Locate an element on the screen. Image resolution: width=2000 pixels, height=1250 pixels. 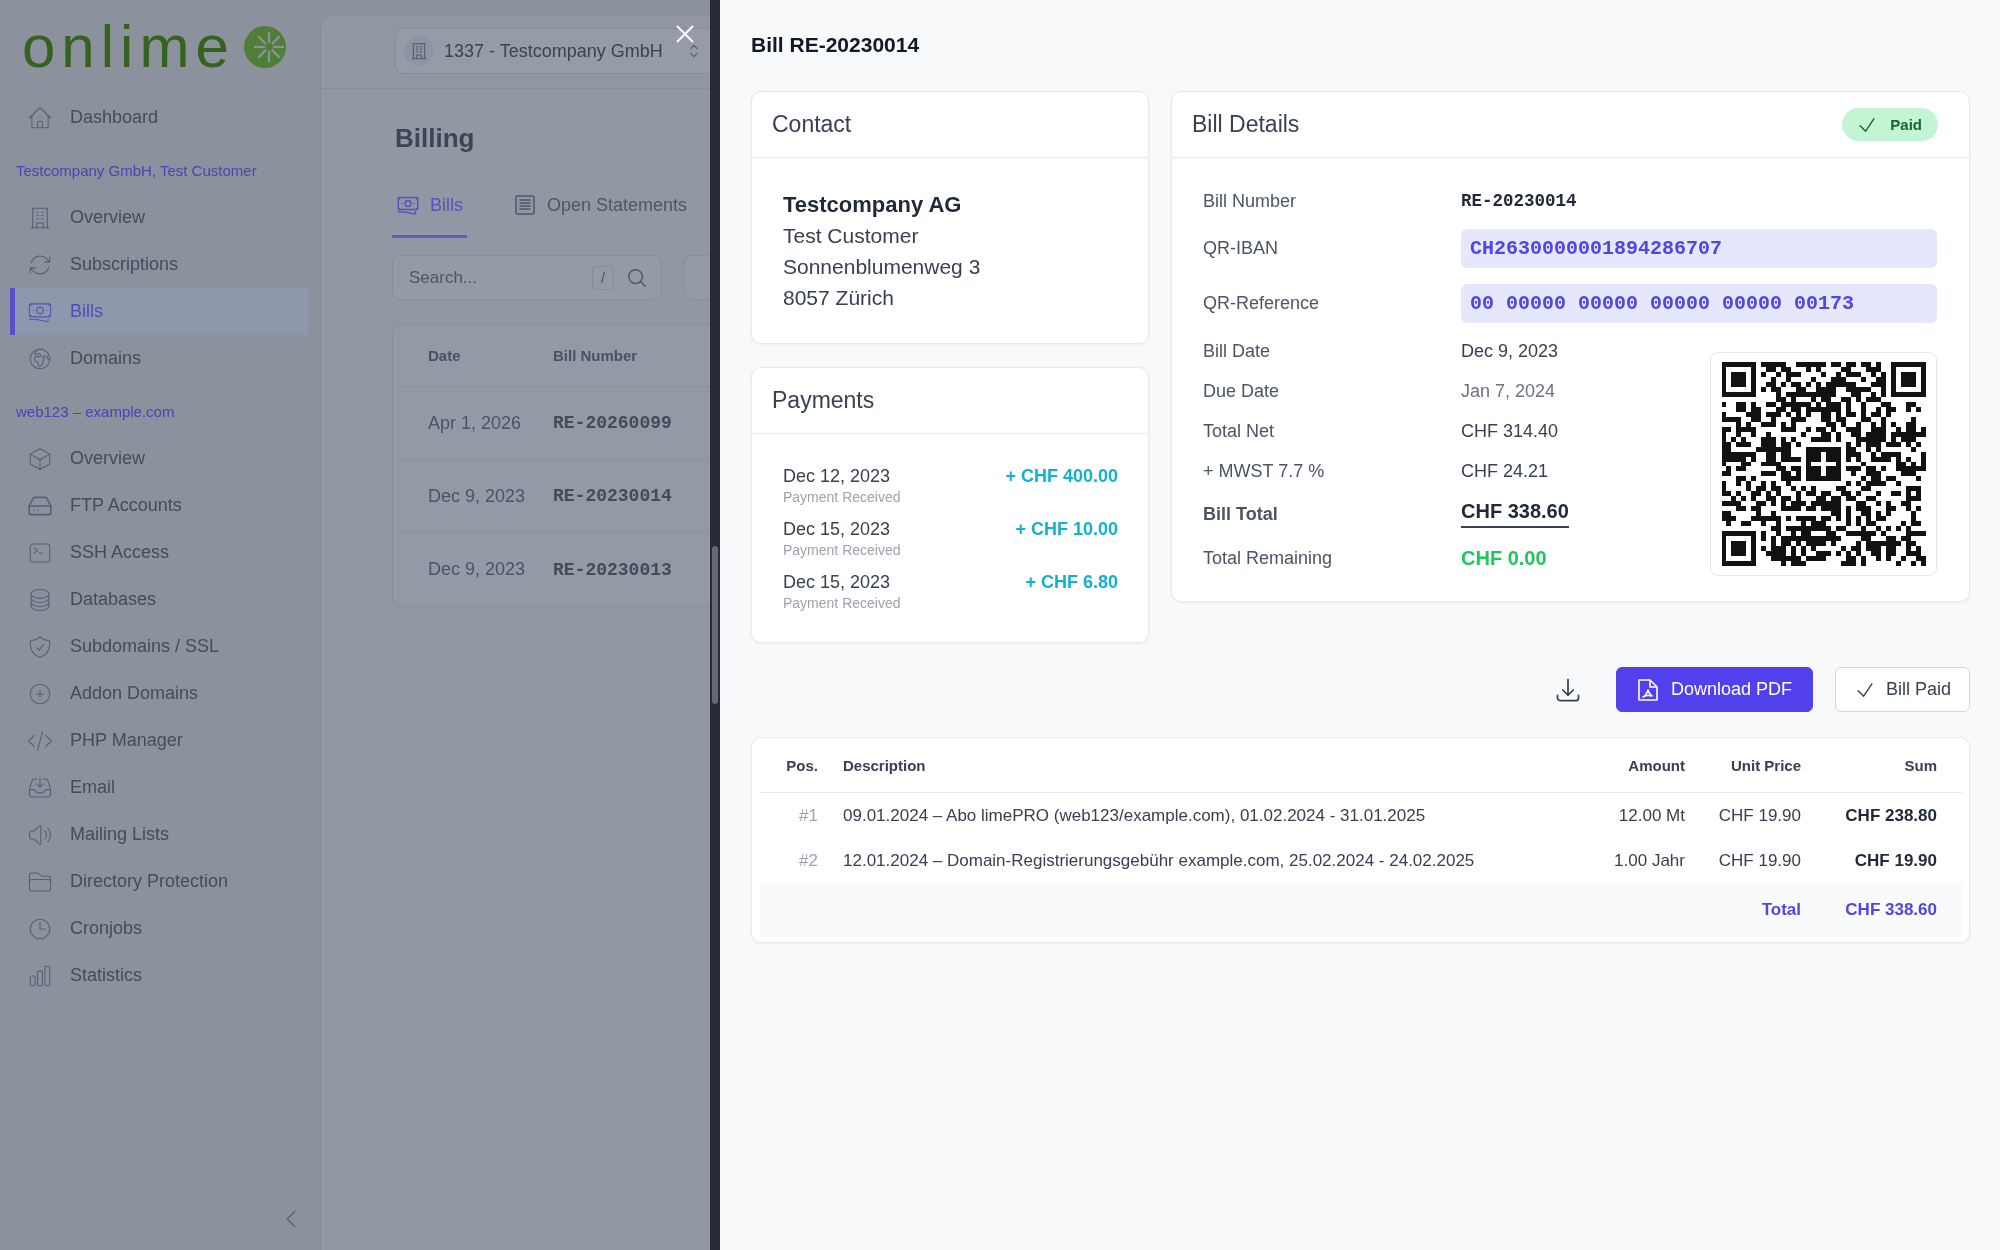
home-icon is located at coordinates (40, 117).